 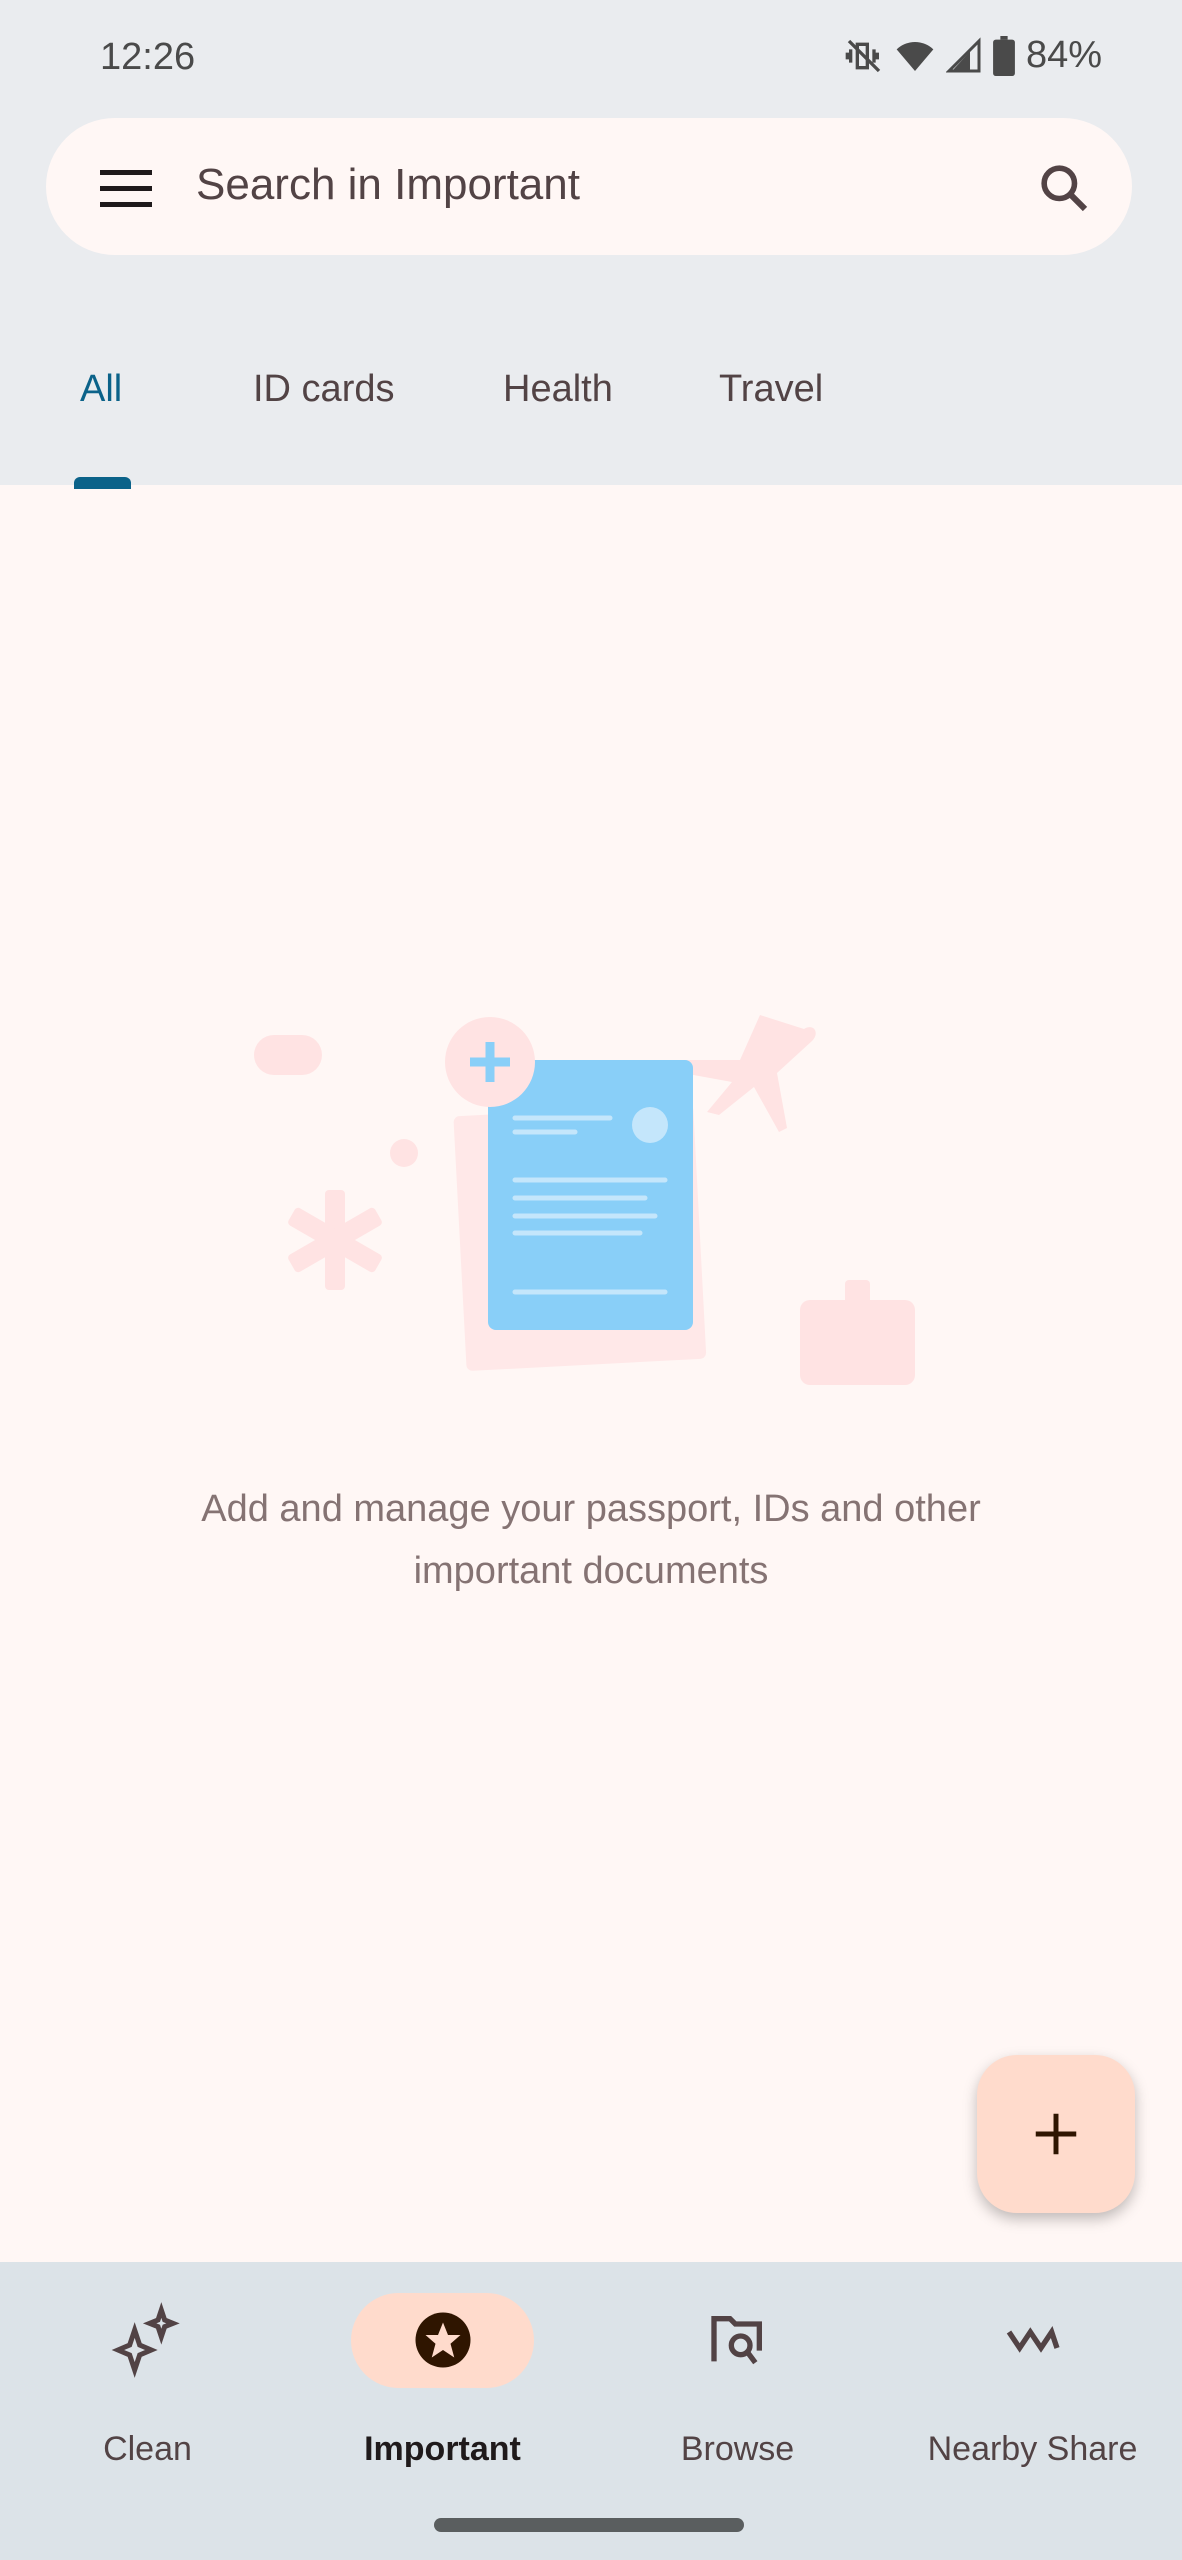 What do you see at coordinates (126, 189) in the screenshot?
I see `menu-icon` at bounding box center [126, 189].